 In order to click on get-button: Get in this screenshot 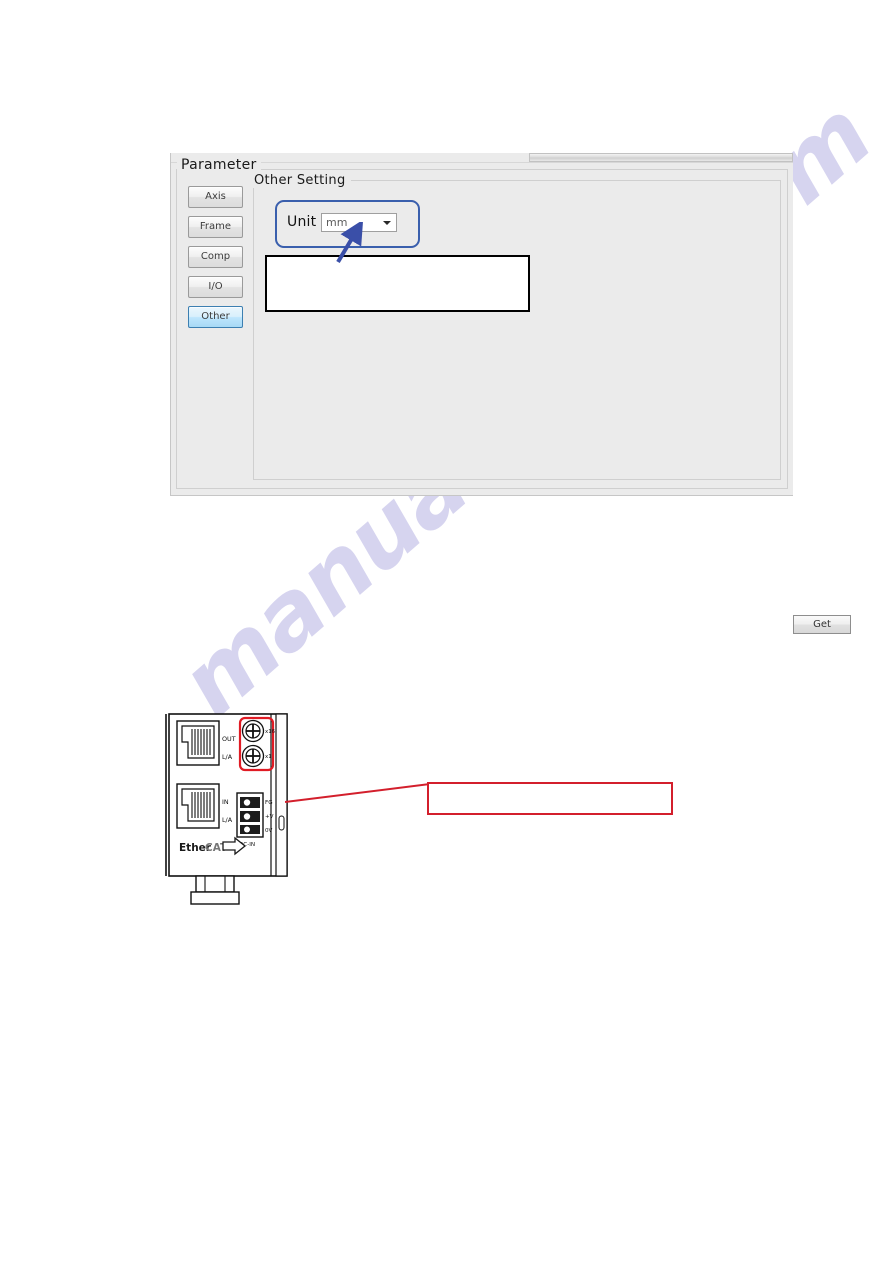, I will do `click(822, 624)`.